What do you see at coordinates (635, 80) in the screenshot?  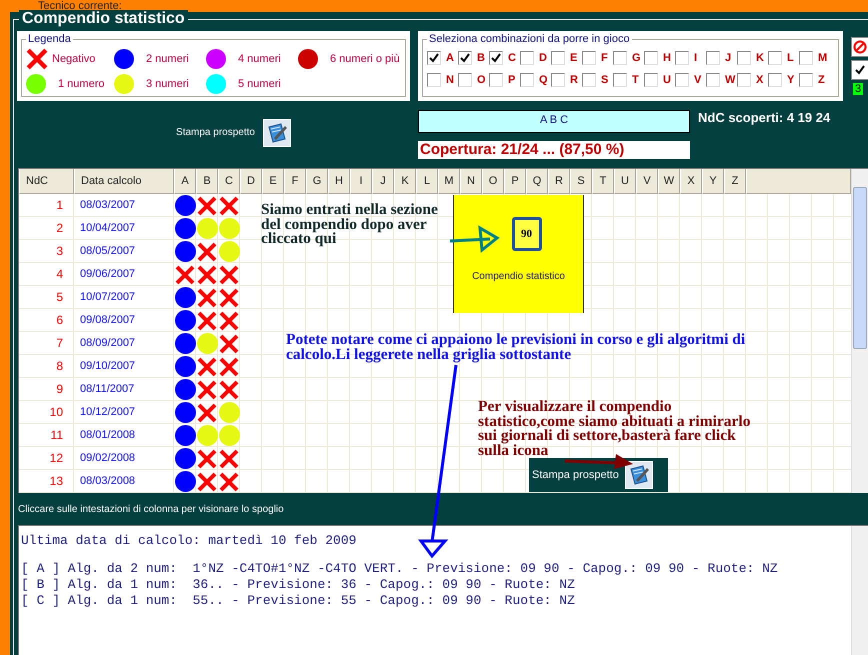 I see `option-label: T` at bounding box center [635, 80].